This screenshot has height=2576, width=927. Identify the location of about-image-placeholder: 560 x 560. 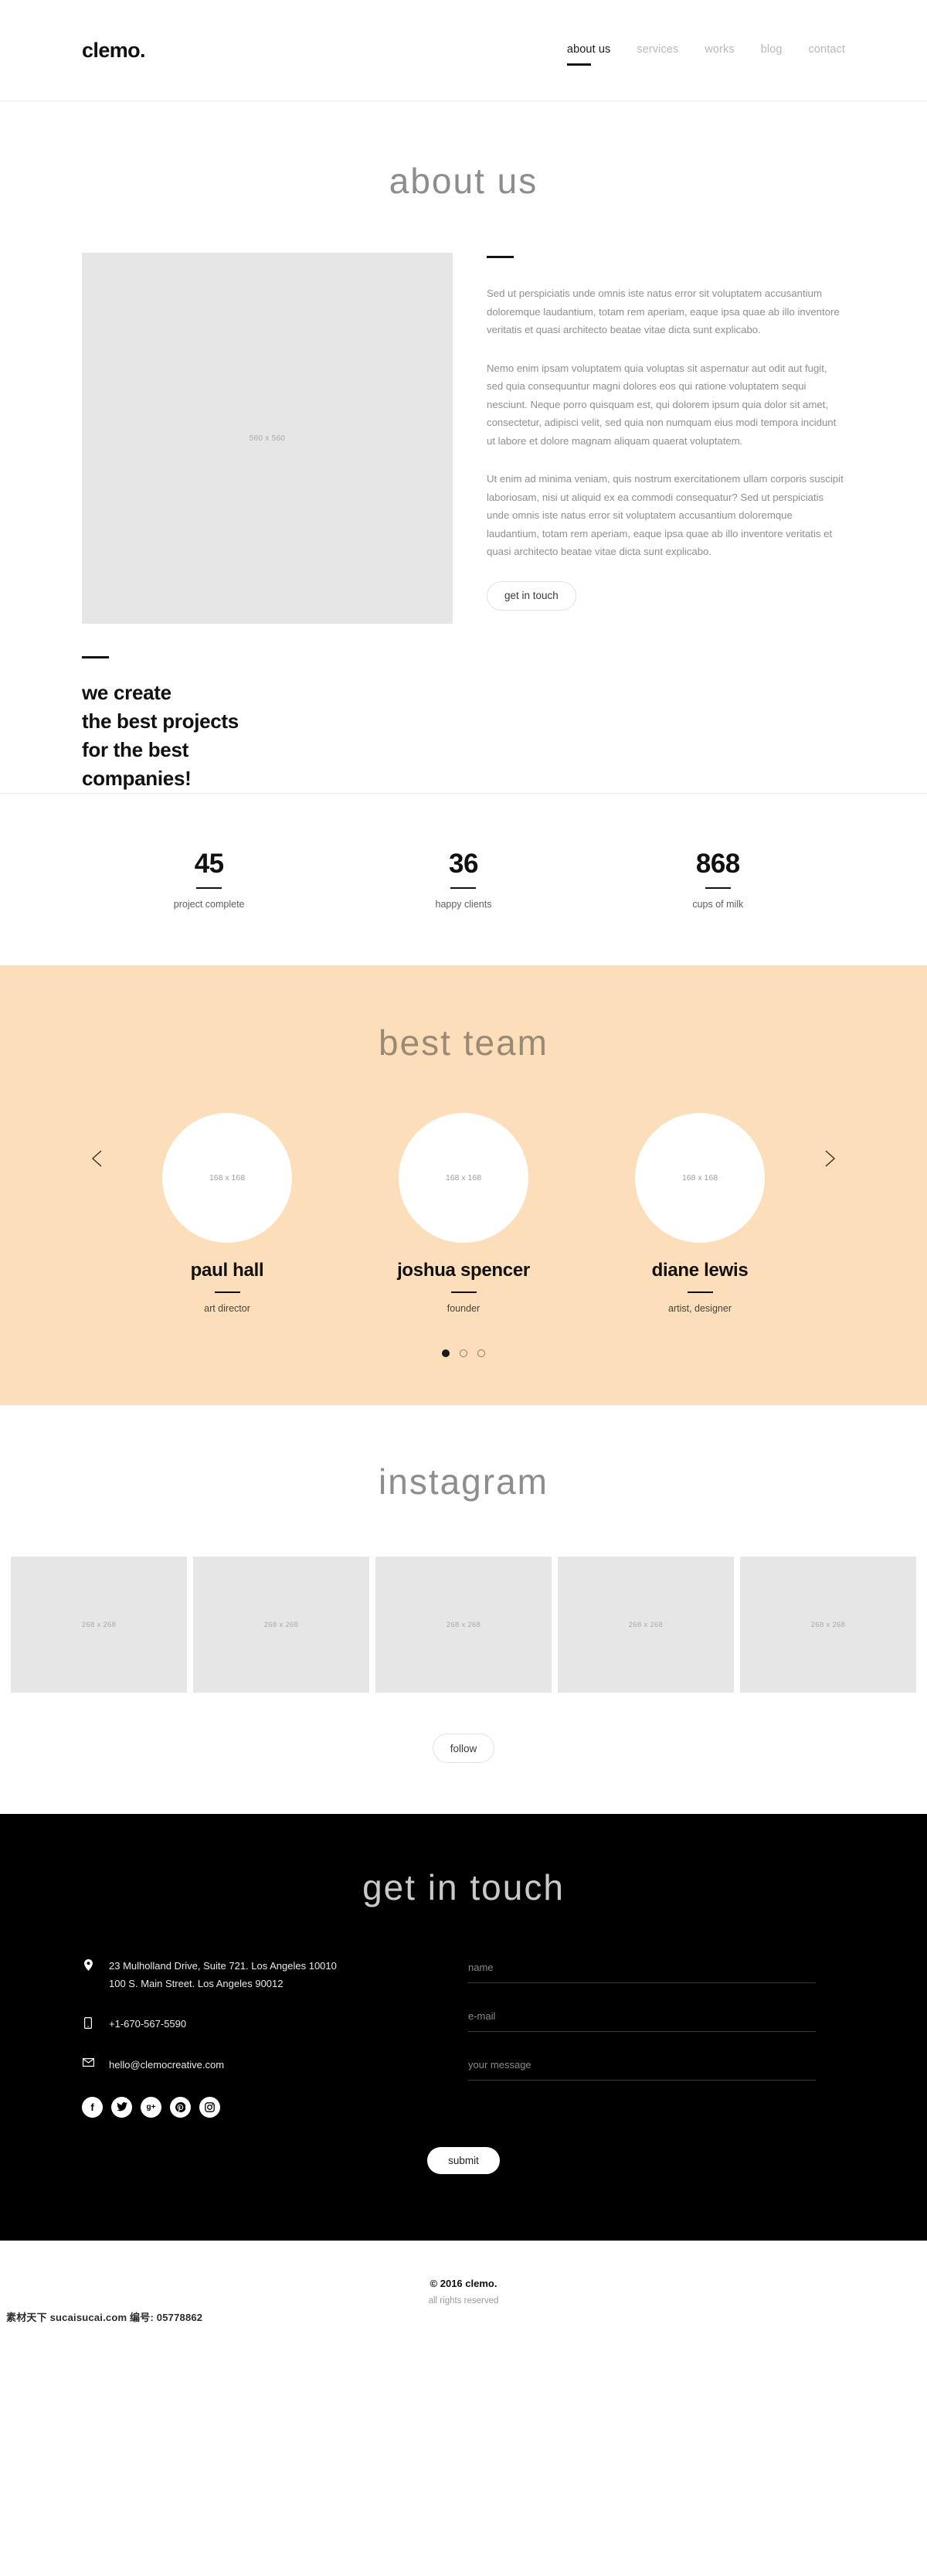
(267, 438).